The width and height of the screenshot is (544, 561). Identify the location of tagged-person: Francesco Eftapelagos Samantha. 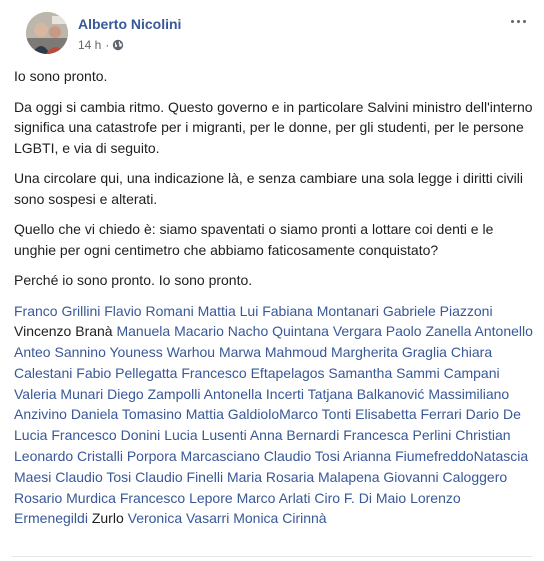
(286, 373).